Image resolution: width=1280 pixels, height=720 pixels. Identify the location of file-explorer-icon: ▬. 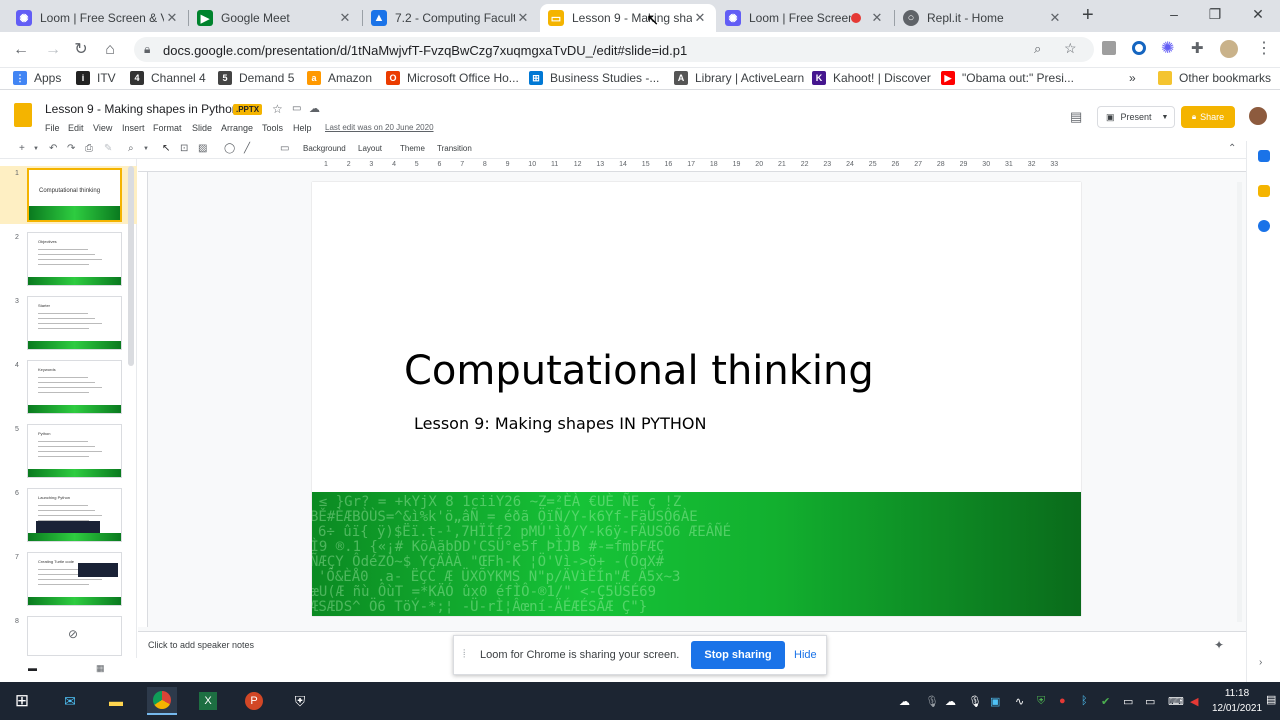
(116, 701).